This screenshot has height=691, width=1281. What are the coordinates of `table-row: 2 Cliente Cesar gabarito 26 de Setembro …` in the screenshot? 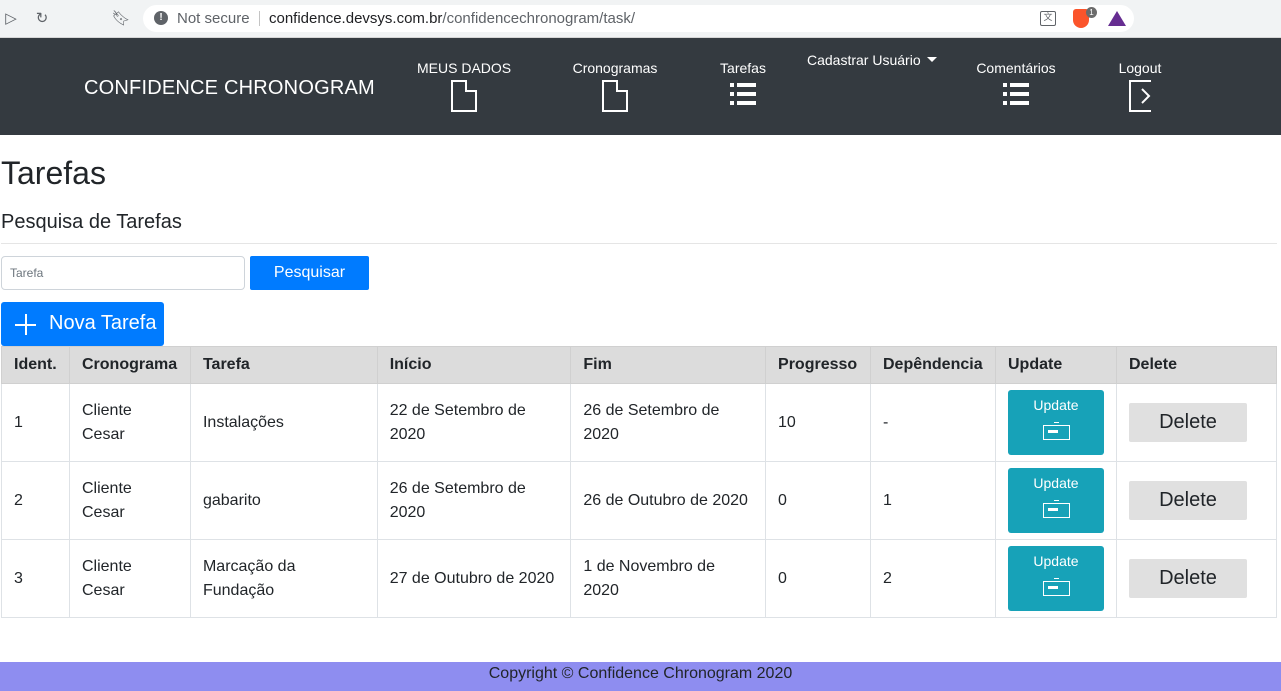 It's located at (639, 500).